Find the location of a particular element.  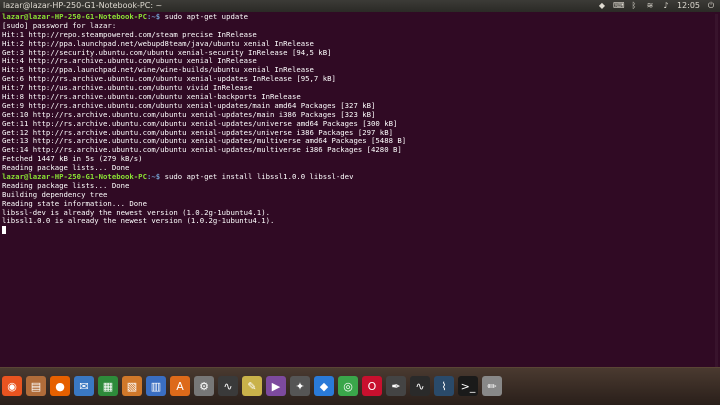

system-tray: ◆ ⌨ ᛒ ≋ ♪ 12:05 ⏻ is located at coordinates (656, 6).